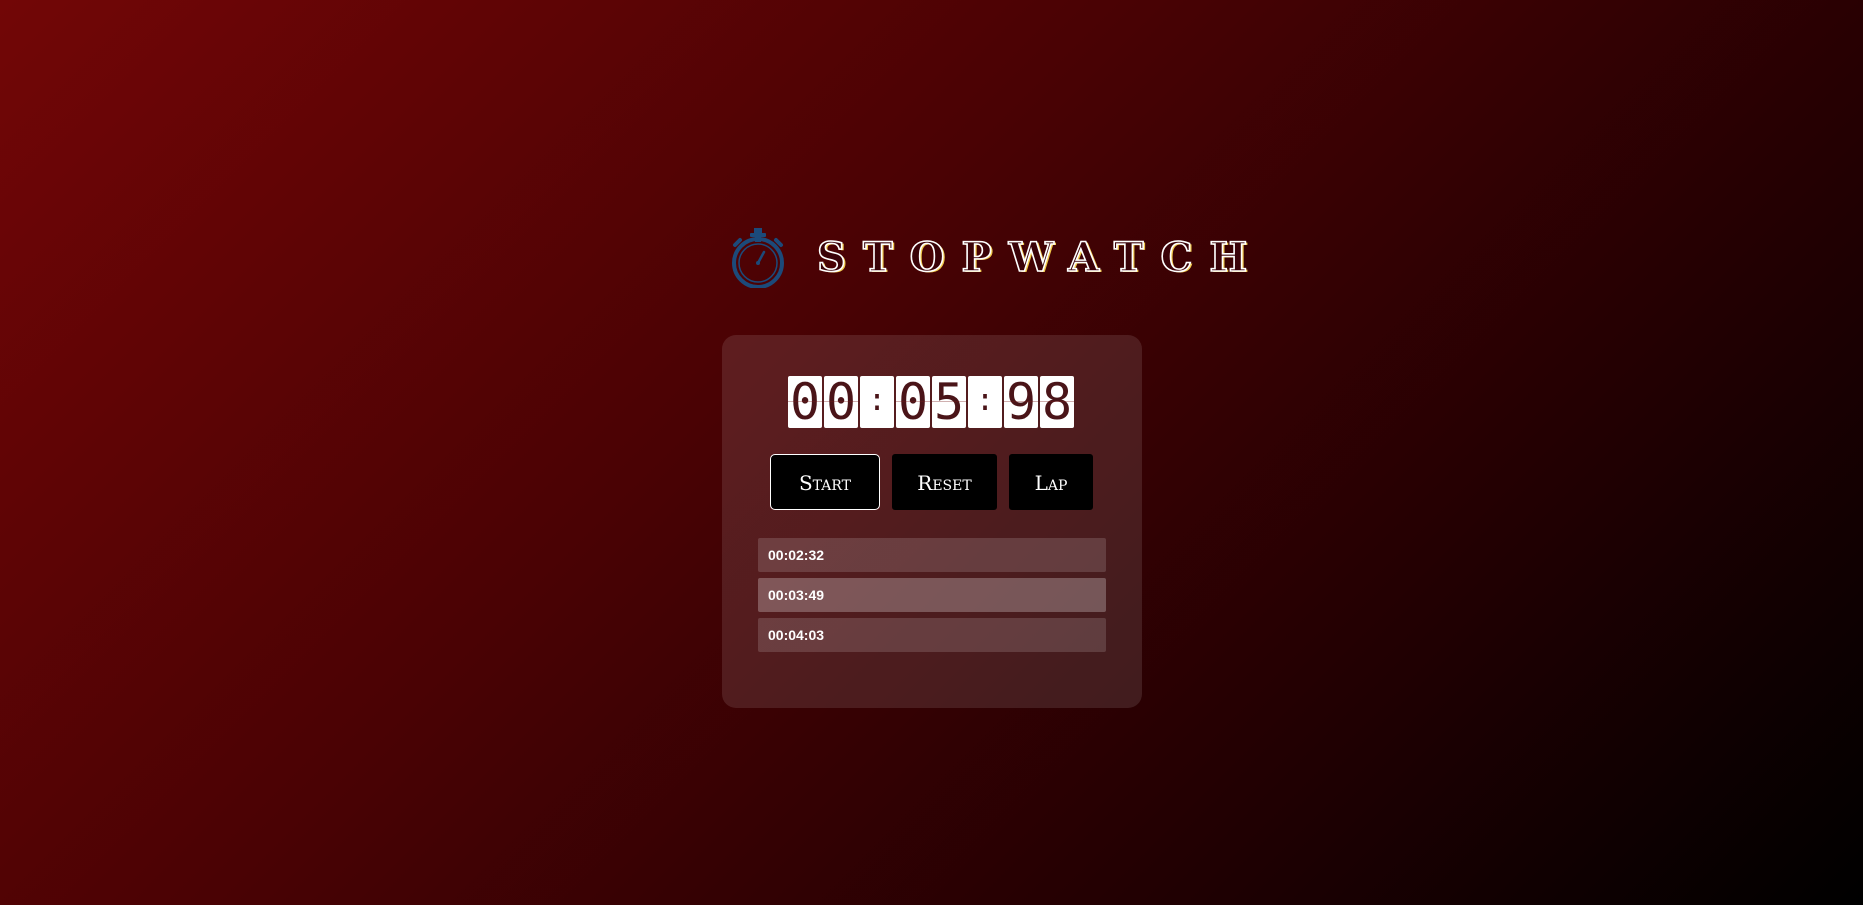 The width and height of the screenshot is (1863, 905). What do you see at coordinates (1021, 402) in the screenshot?
I see `centiseconds-tens-digit: 9` at bounding box center [1021, 402].